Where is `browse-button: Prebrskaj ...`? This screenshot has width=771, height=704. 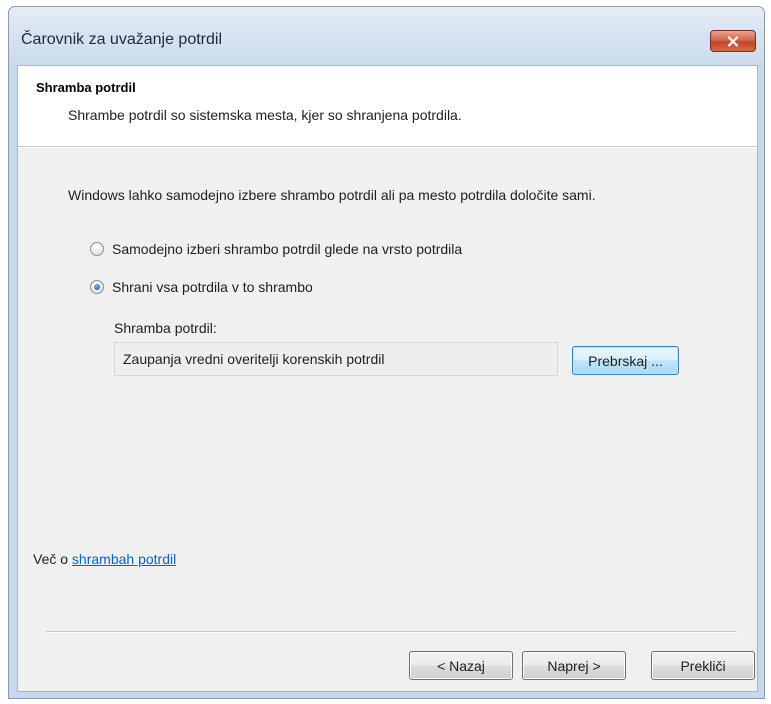 browse-button: Prebrskaj ... is located at coordinates (625, 360).